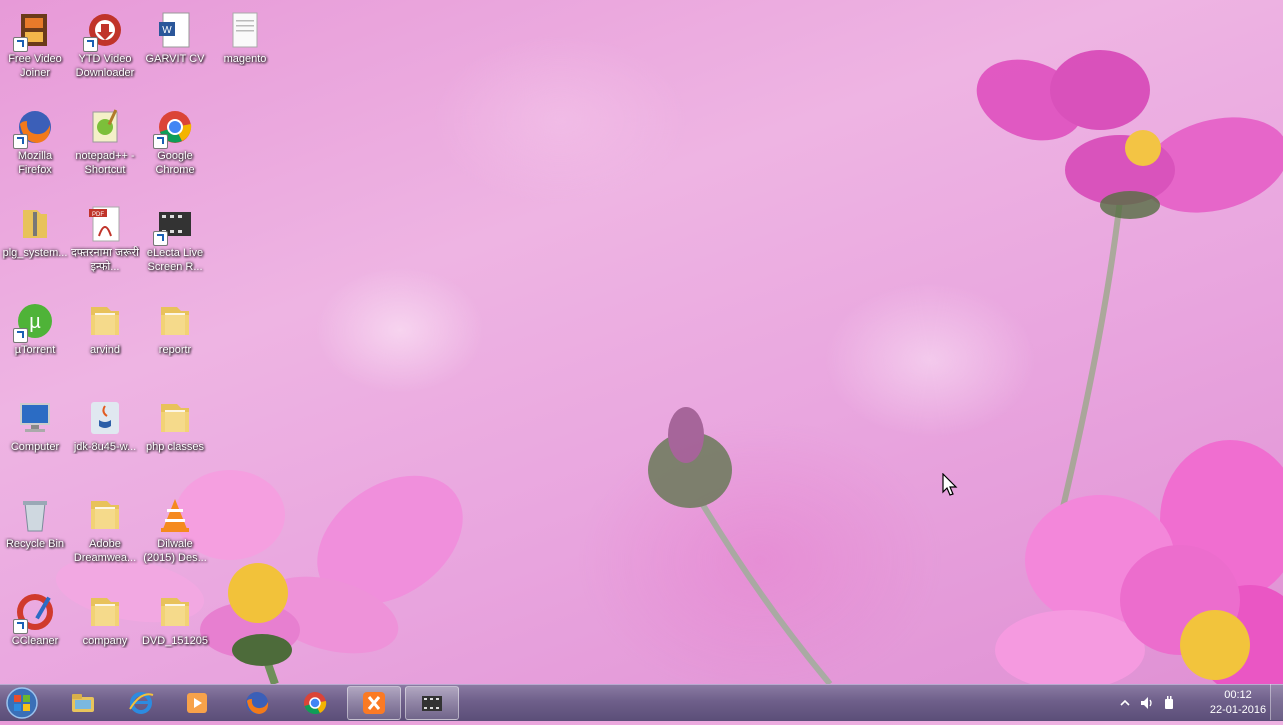  What do you see at coordinates (35, 163) in the screenshot?
I see `desktop-icon-label: Mozilla Firefox` at bounding box center [35, 163].